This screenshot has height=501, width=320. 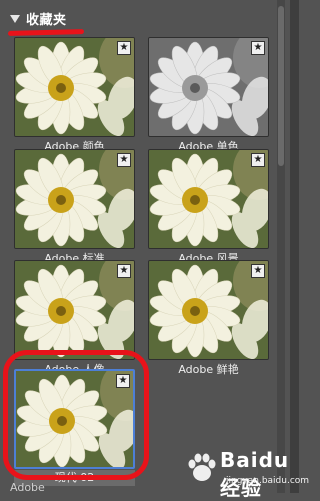 I want to click on watermark: Baidu经验 jingyan.baidu.com, so click(x=246, y=474).